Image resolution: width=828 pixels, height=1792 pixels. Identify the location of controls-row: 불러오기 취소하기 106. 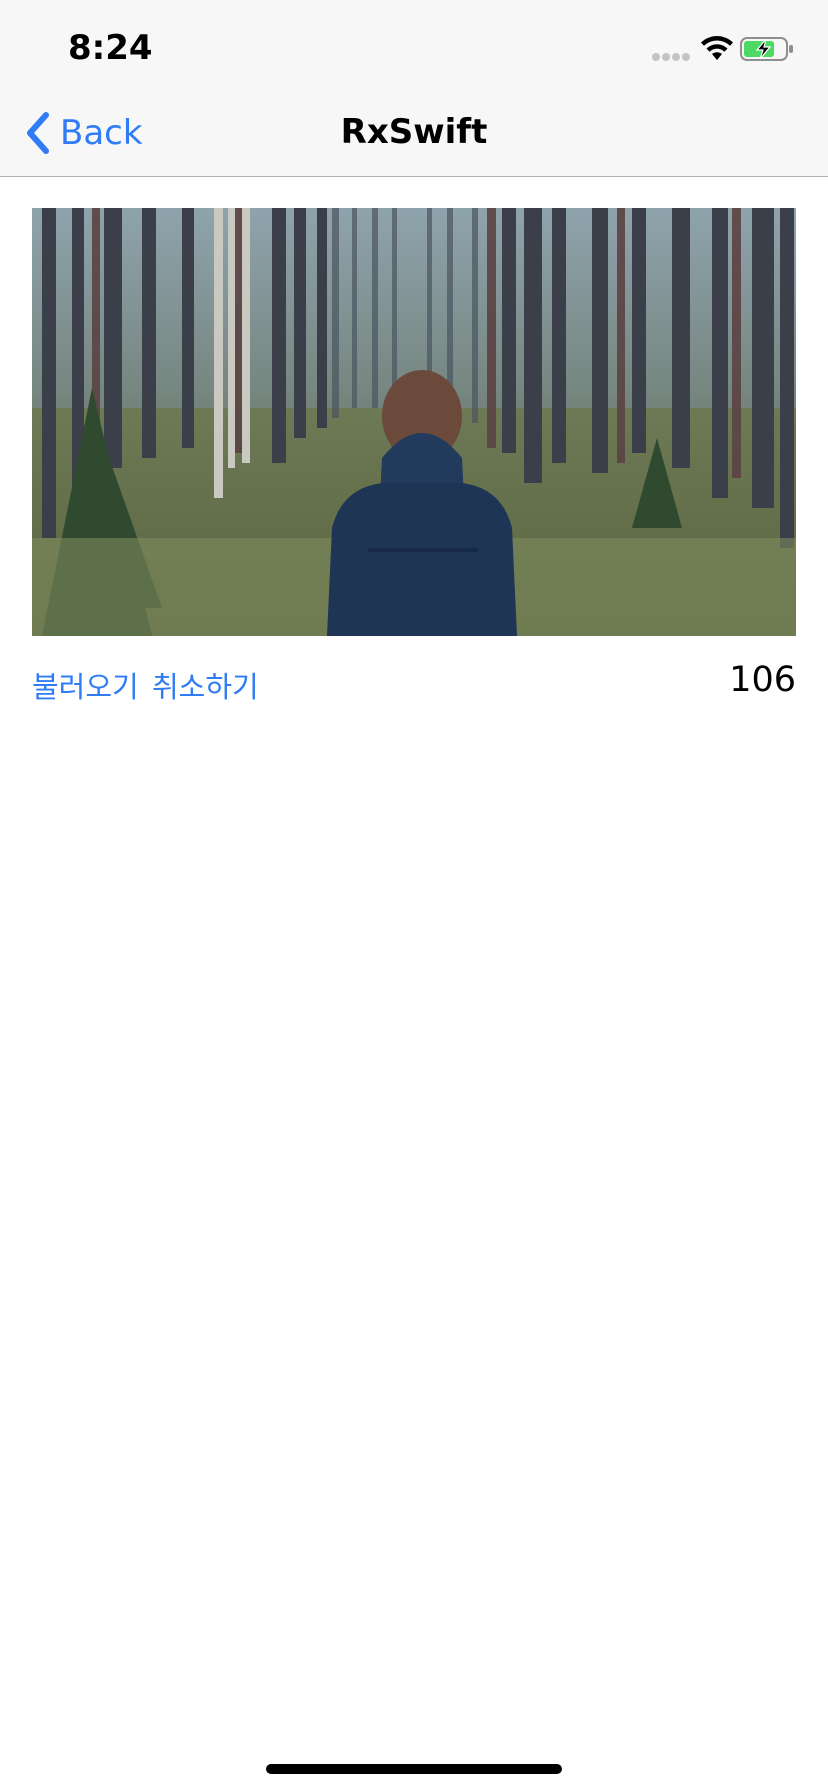
(414, 684).